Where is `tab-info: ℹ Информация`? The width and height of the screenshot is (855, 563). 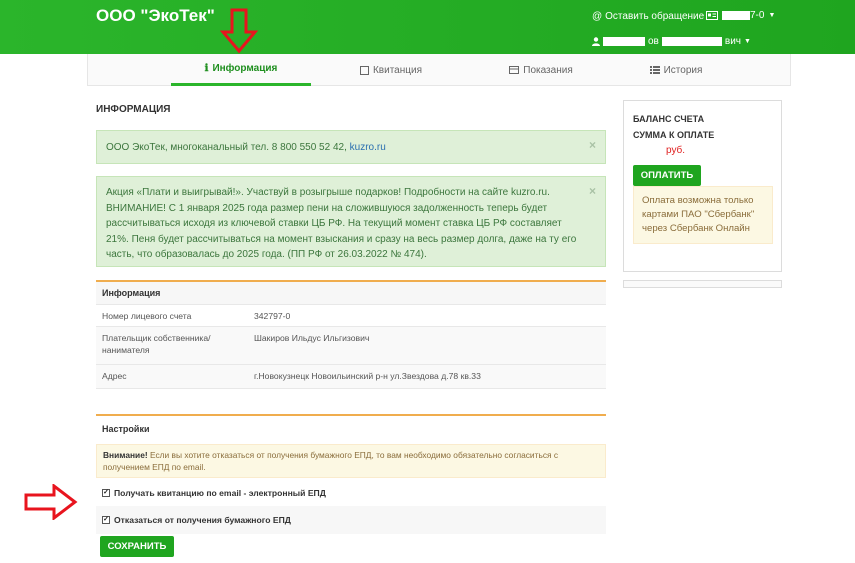 tab-info: ℹ Информация is located at coordinates (241, 70).